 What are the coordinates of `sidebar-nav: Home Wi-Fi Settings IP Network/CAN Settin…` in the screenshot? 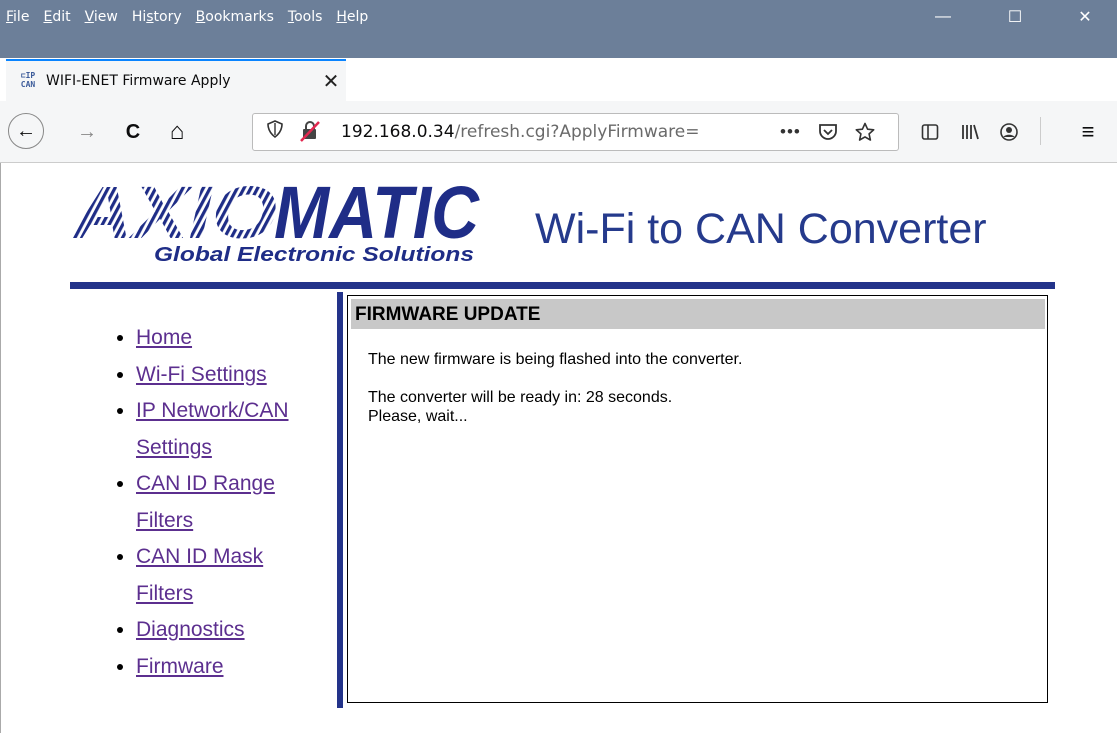 It's located at (224, 502).